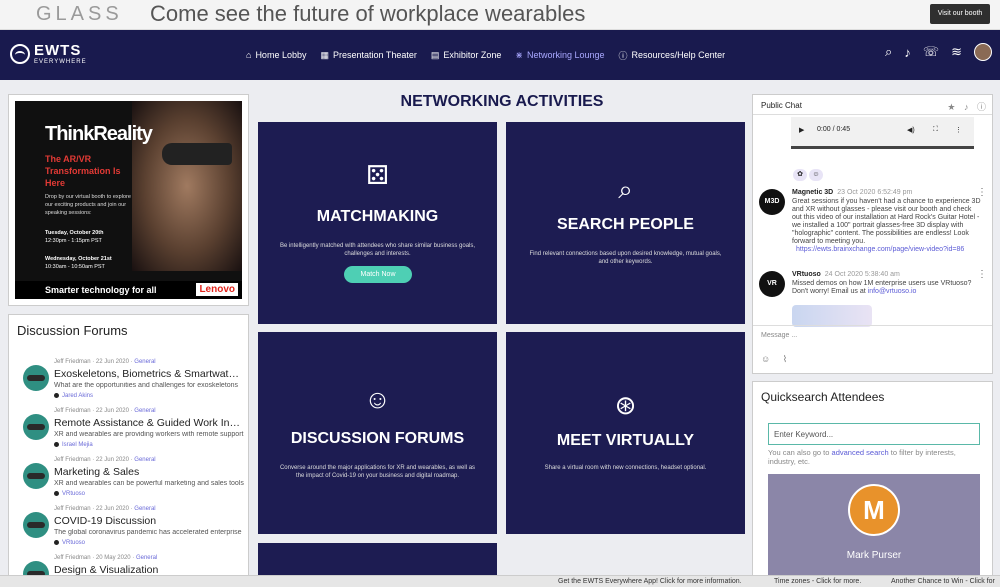  I want to click on emoji-icon: ☺, so click(765, 359).